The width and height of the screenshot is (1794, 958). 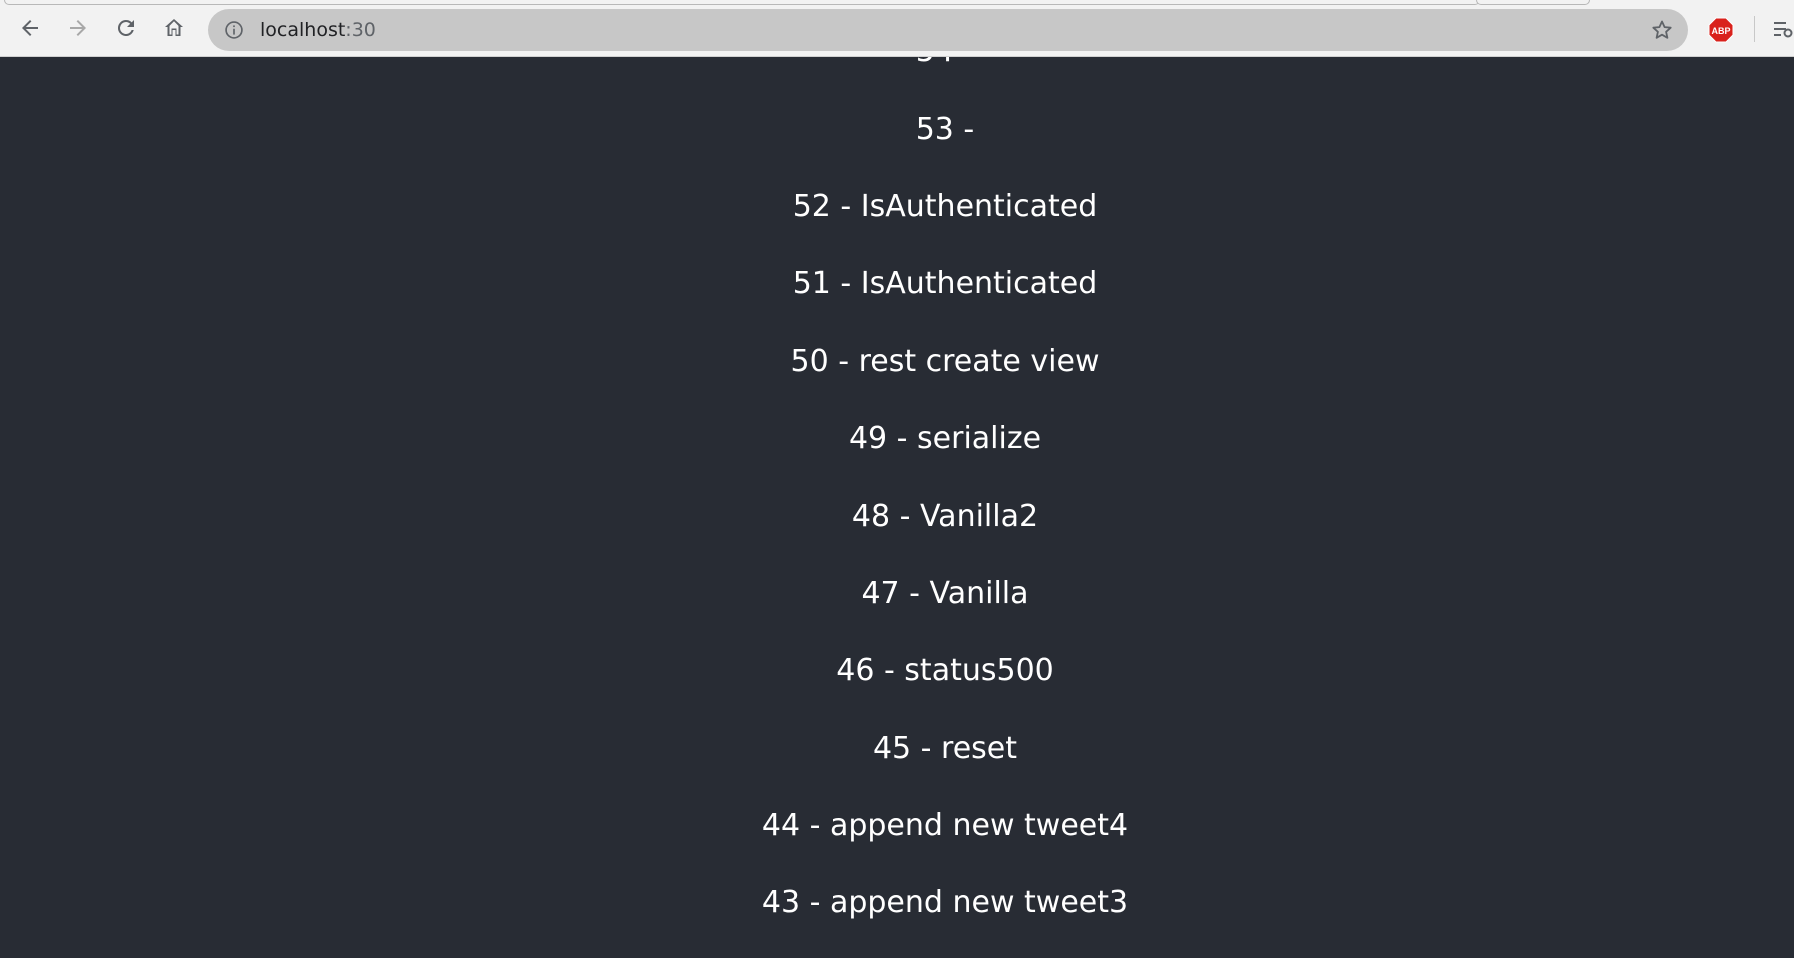 I want to click on list-item: 54 -, so click(x=897, y=64).